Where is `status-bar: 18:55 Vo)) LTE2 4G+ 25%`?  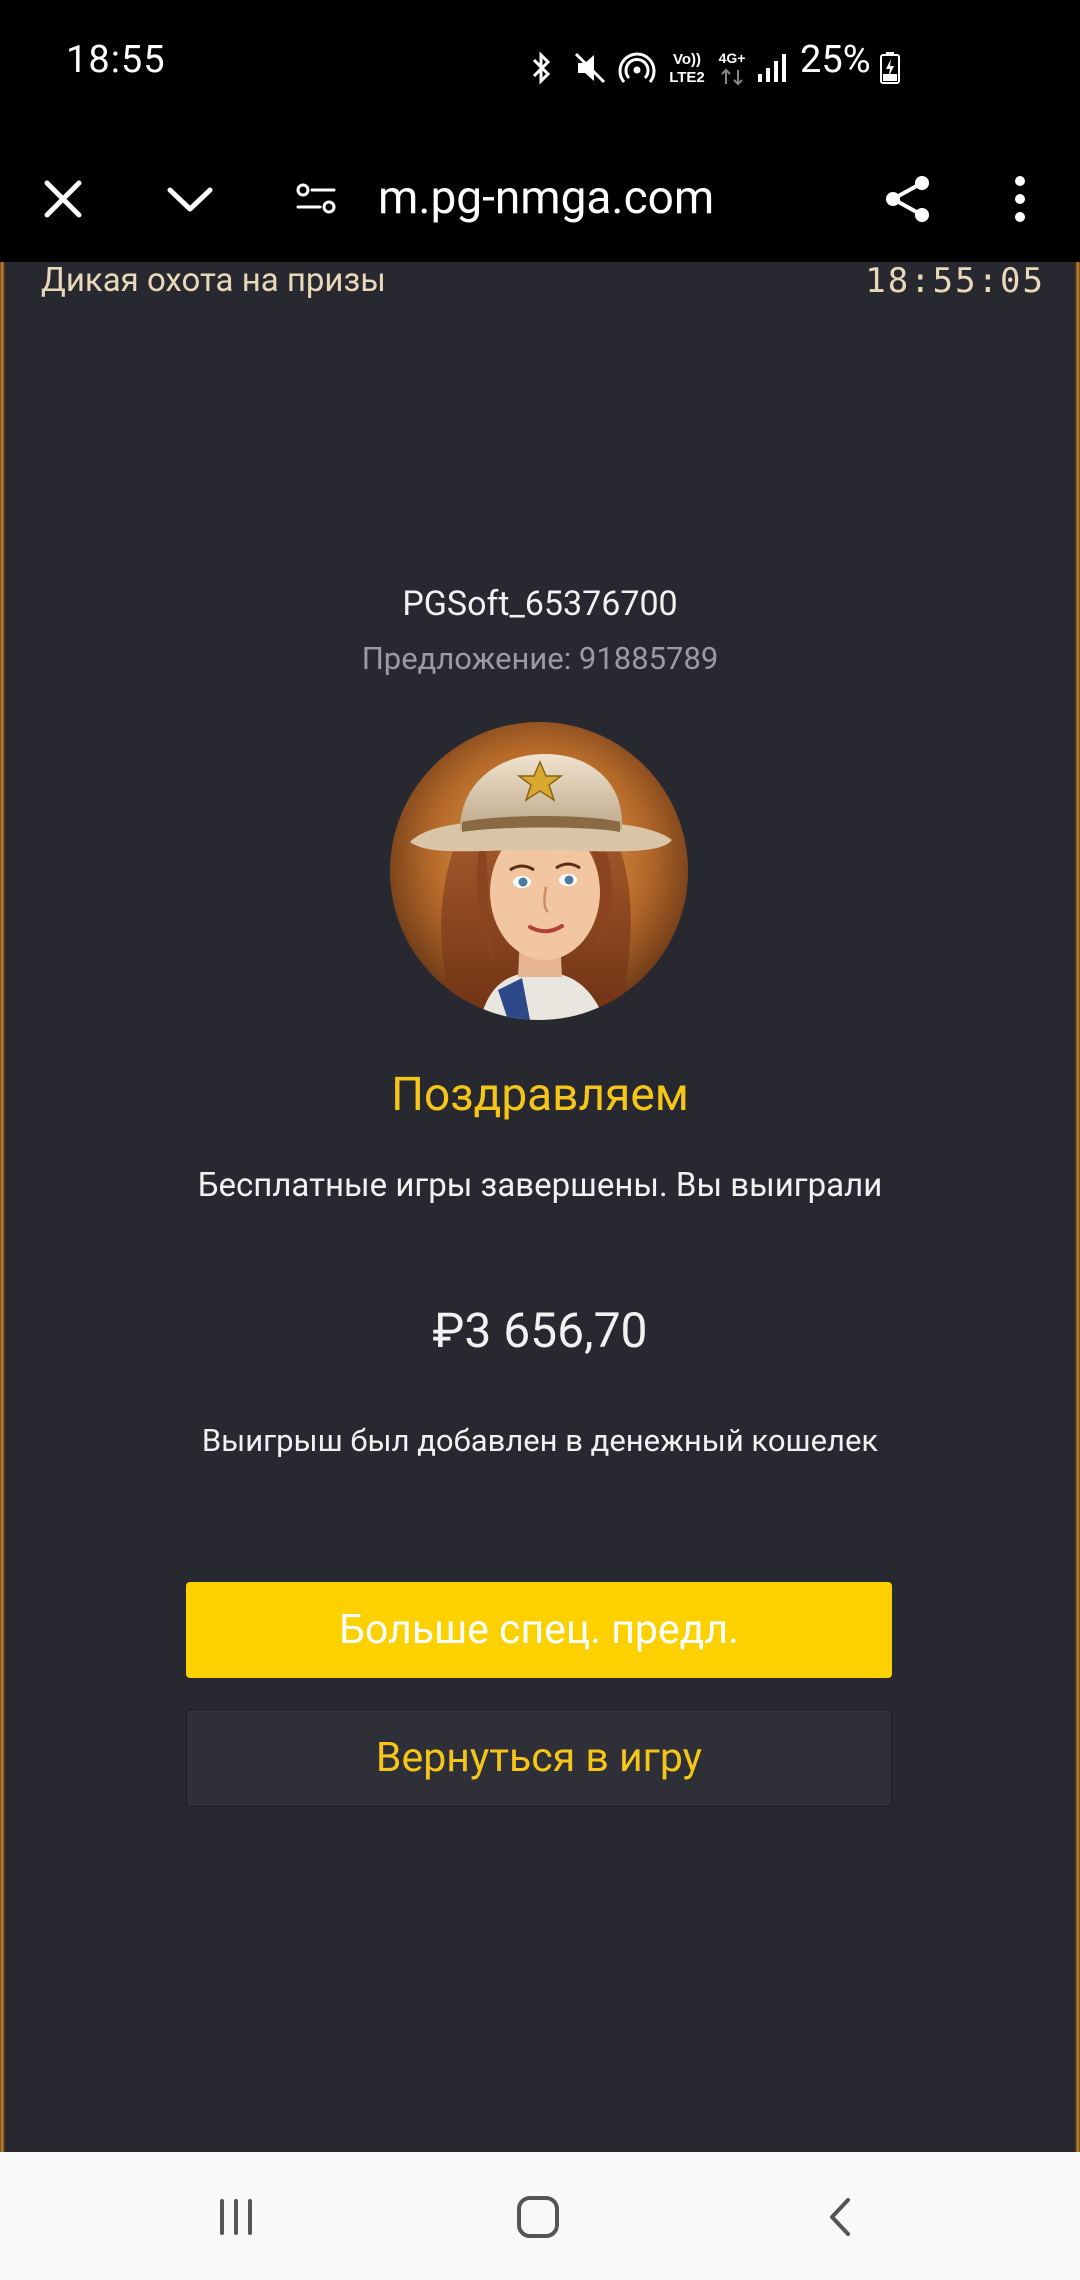
status-bar: 18:55 Vo)) LTE2 4G+ 25% is located at coordinates (540, 68).